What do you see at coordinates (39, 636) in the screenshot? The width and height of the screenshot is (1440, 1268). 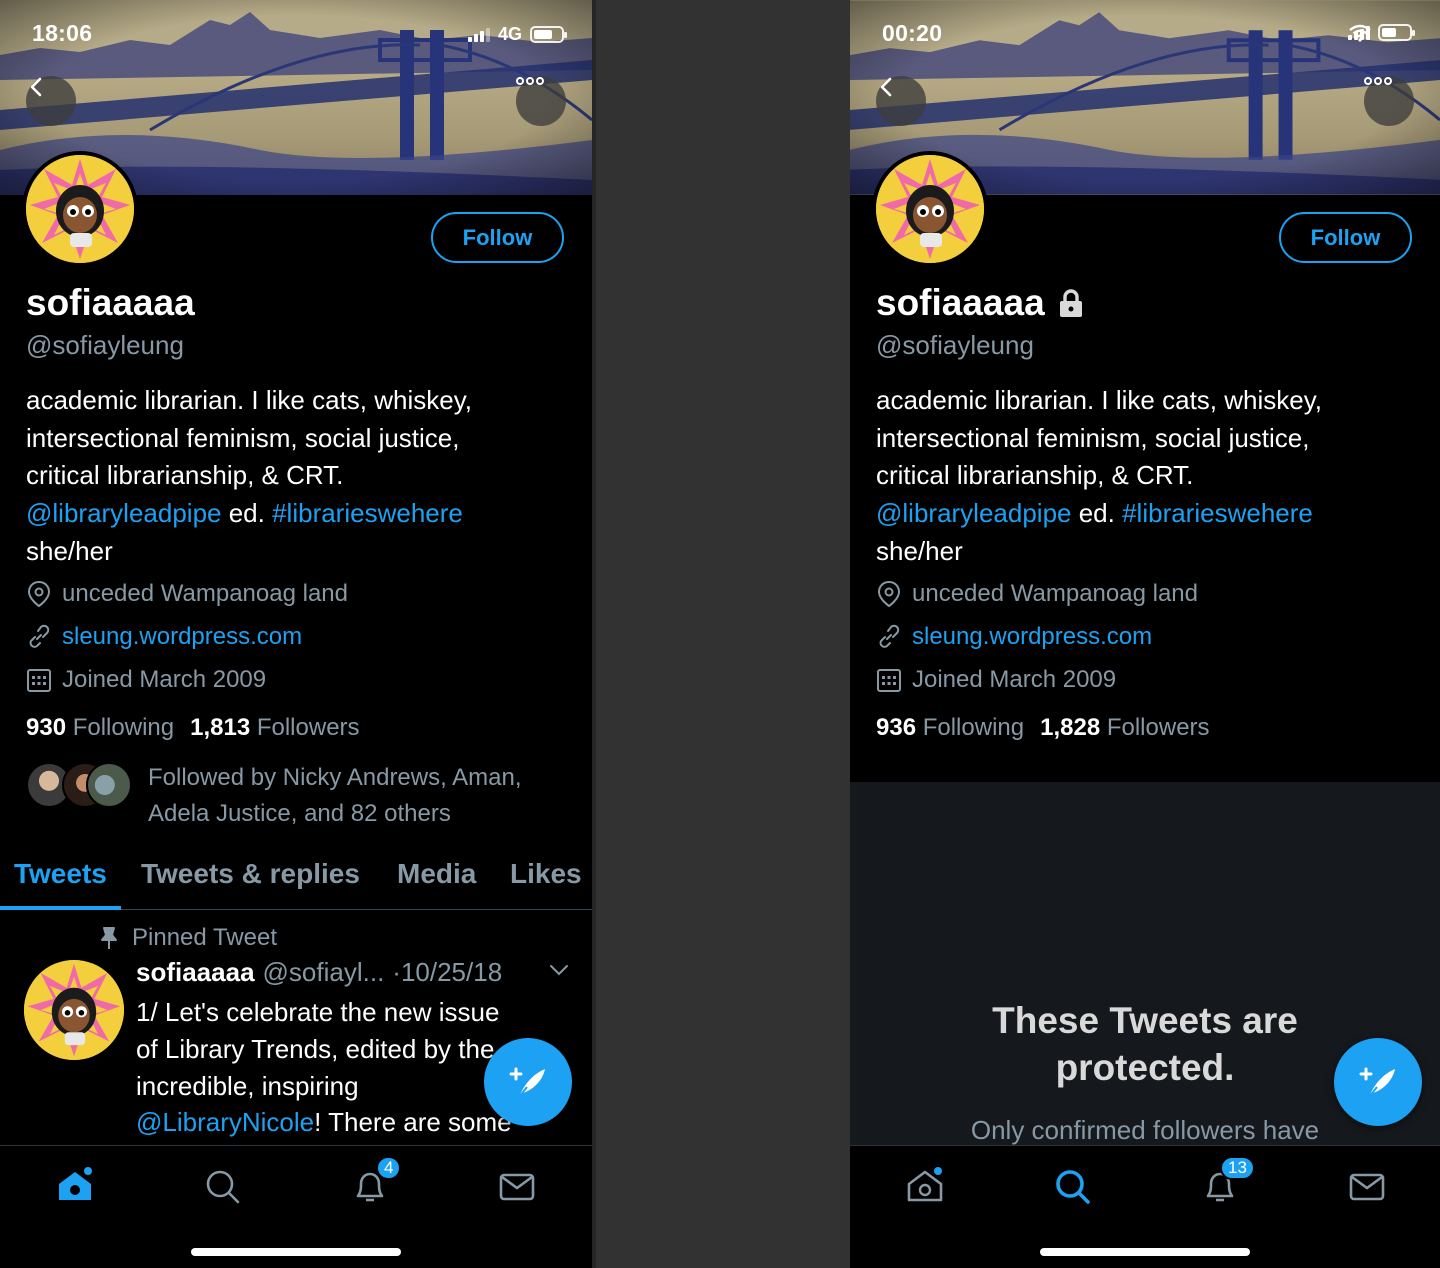 I see `link-icon` at bounding box center [39, 636].